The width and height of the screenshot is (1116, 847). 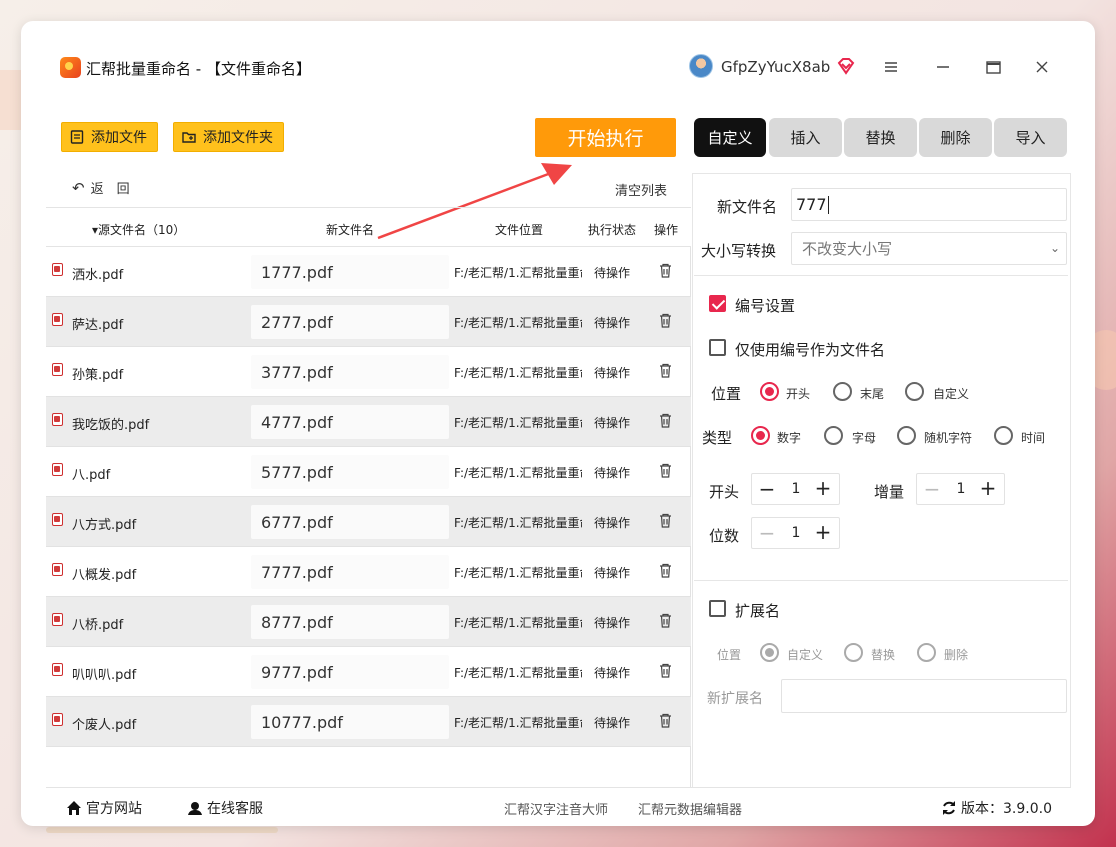 What do you see at coordinates (189, 137) in the screenshot?
I see `folder-add-icon` at bounding box center [189, 137].